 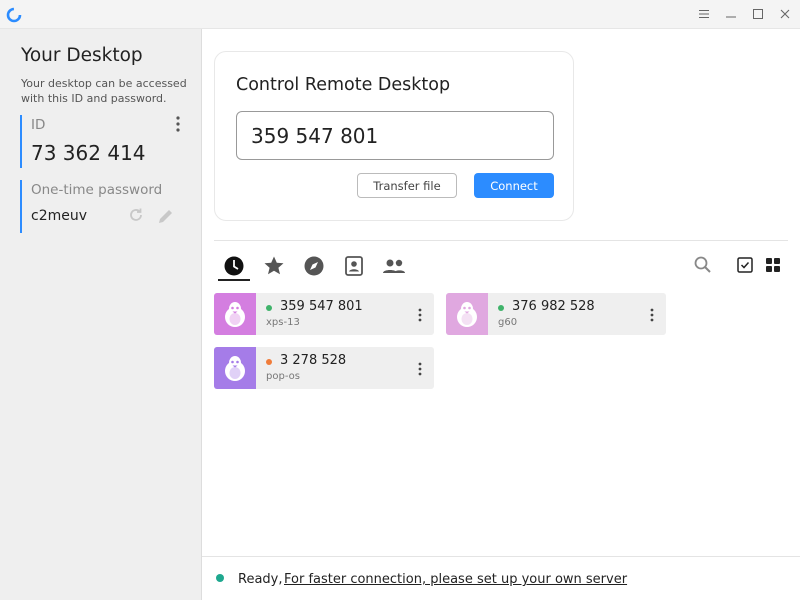 What do you see at coordinates (508, 322) in the screenshot?
I see `peer-name: g60` at bounding box center [508, 322].